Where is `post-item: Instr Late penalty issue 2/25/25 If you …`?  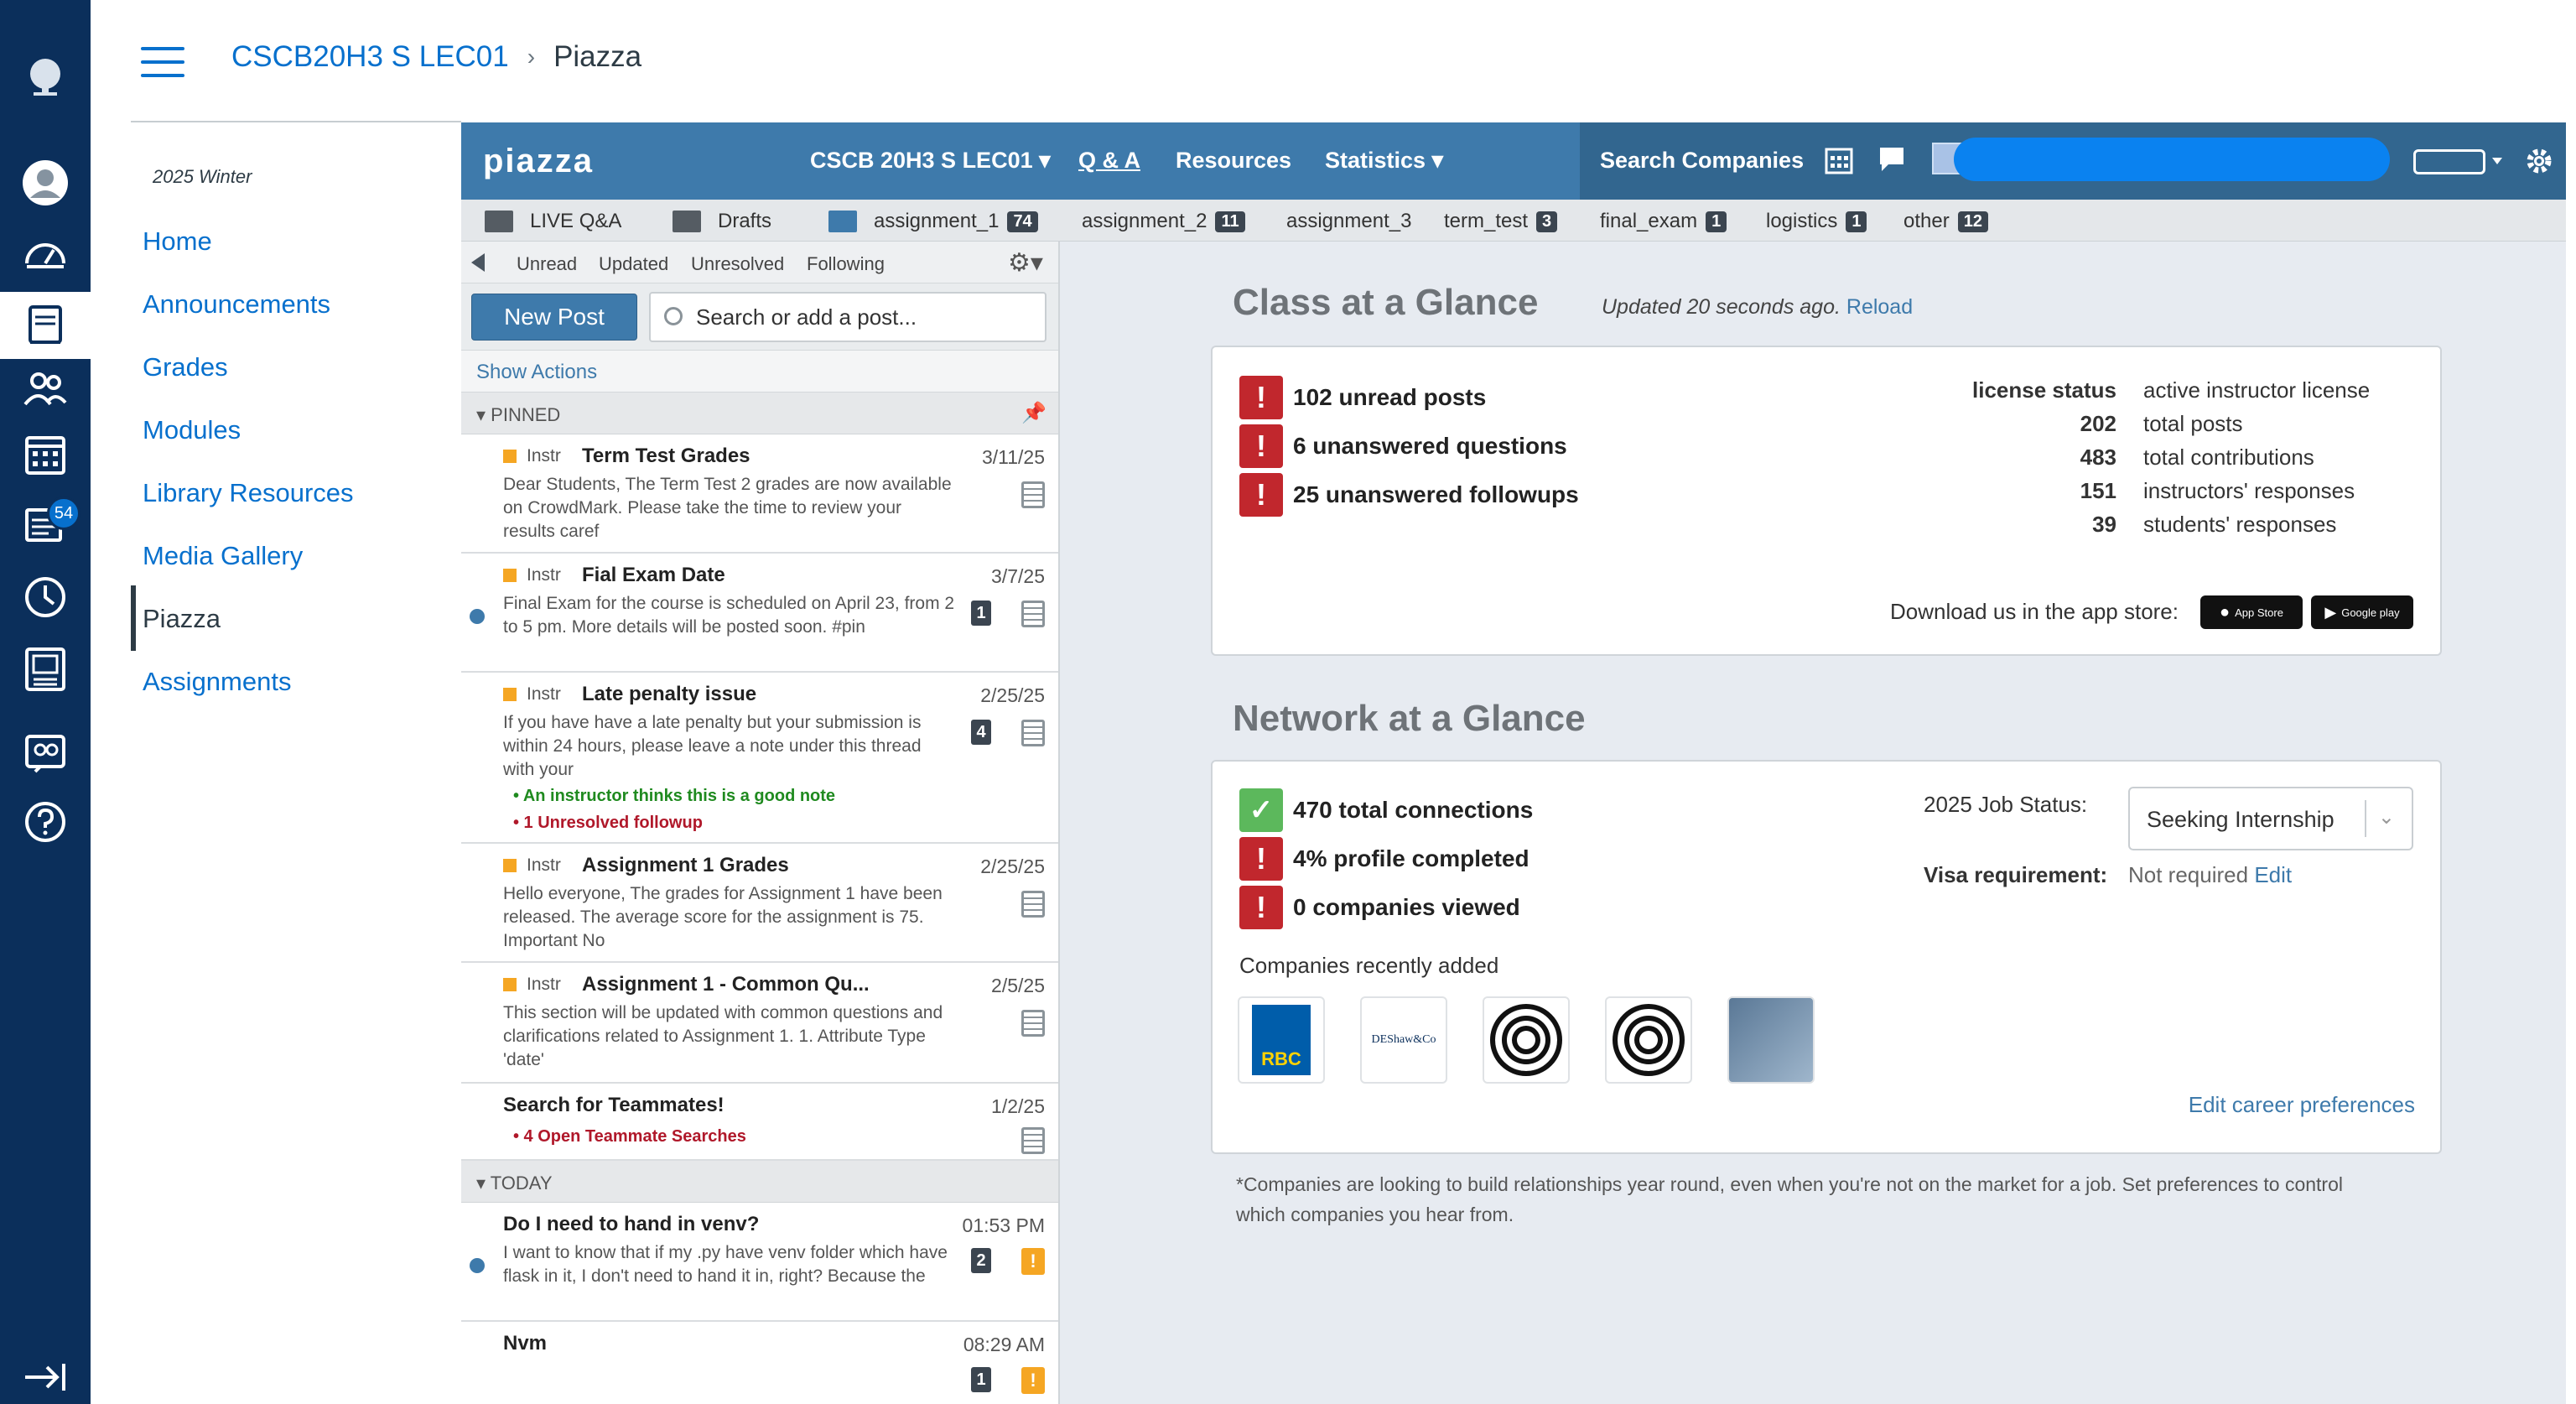
post-item: Instr Late penalty issue 2/25/25 If you … is located at coordinates (759, 758).